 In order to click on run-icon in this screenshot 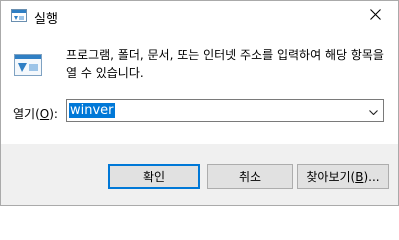, I will do `click(19, 15)`.